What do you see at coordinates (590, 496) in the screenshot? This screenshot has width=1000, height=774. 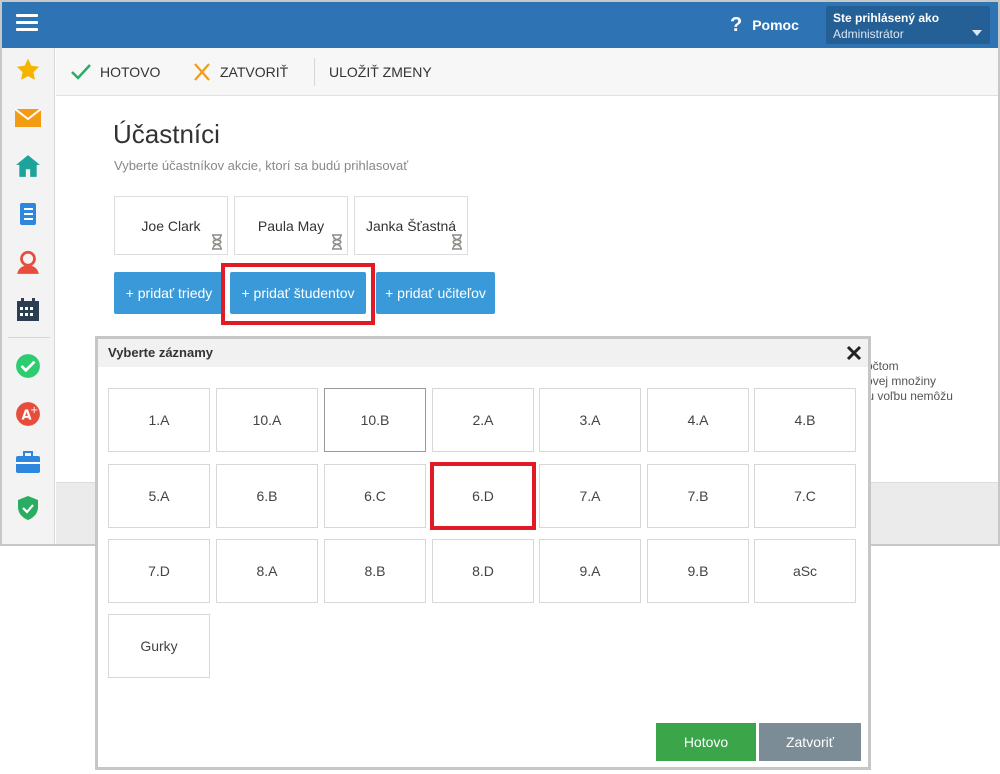 I see `record-item: 7.A` at bounding box center [590, 496].